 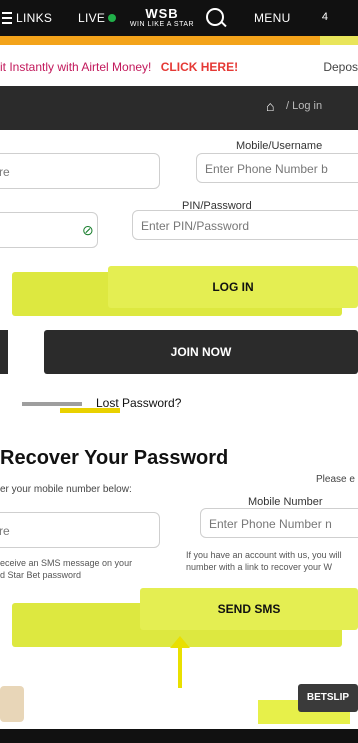 What do you see at coordinates (307, 106) in the screenshot?
I see `breadcrumb-label: Log in` at bounding box center [307, 106].